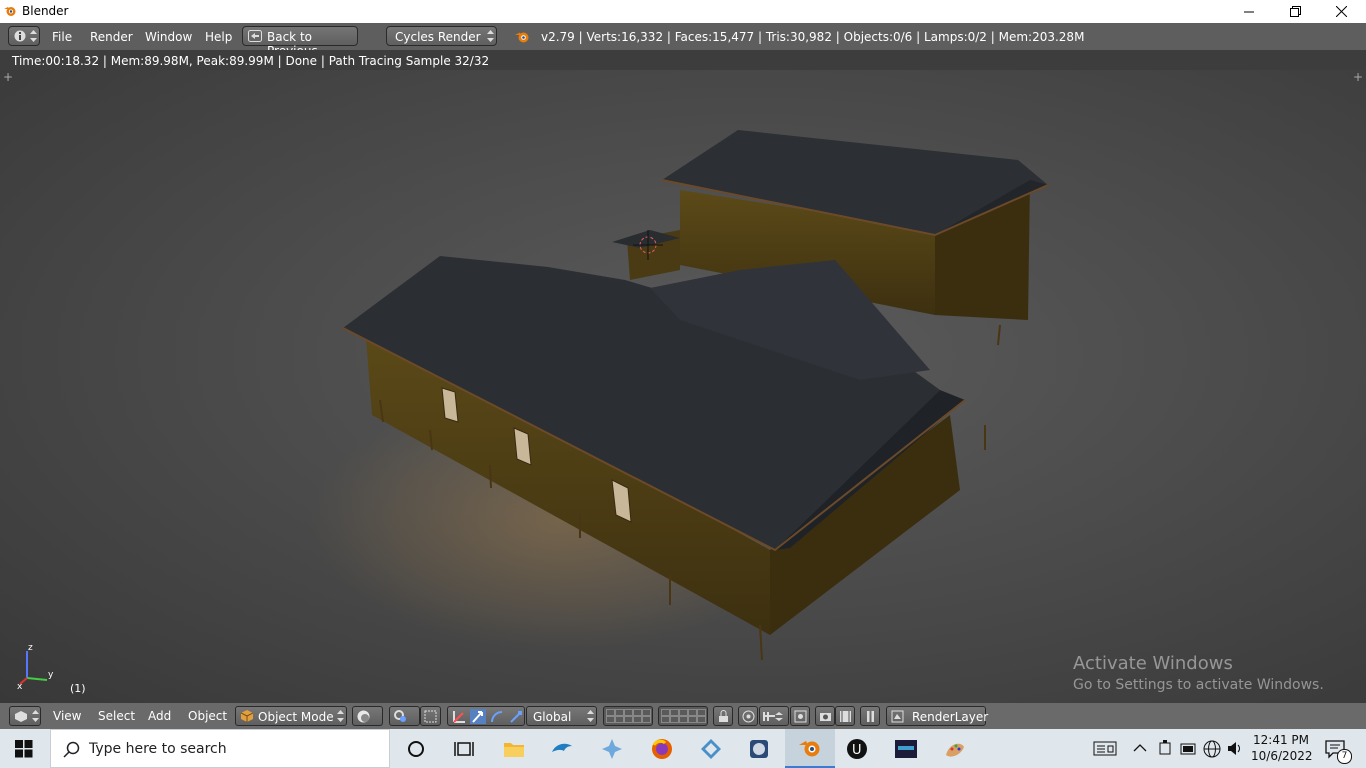  I want to click on menu-select: Select, so click(116, 716).